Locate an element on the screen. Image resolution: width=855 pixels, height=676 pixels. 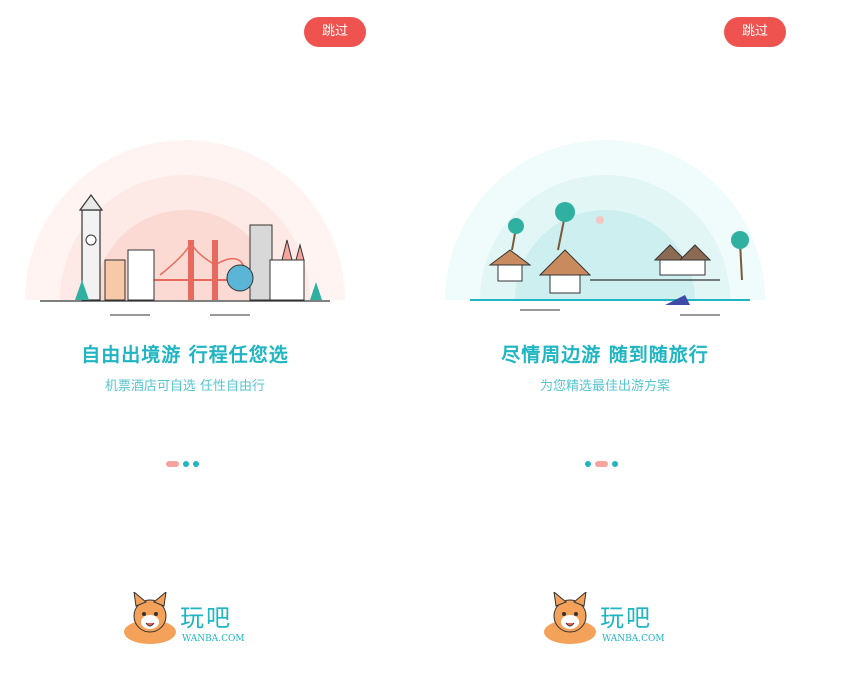
subline: 机票酒店可自选 任性自由行 is located at coordinates (185, 386).